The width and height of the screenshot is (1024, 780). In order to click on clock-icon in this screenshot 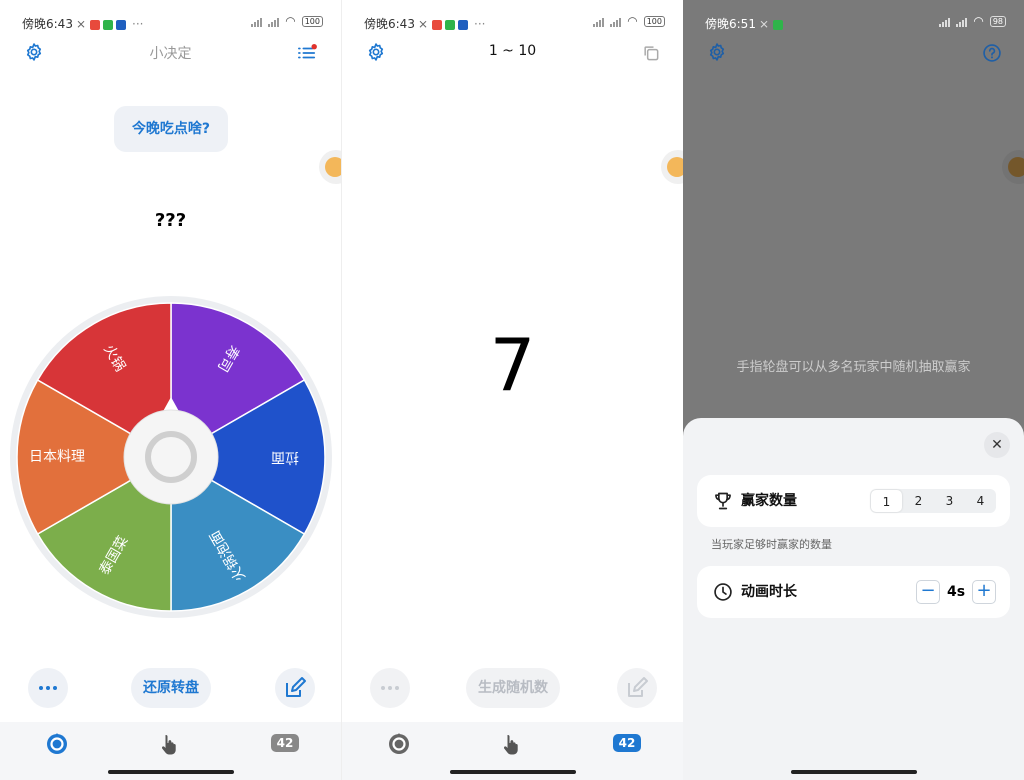, I will do `click(723, 592)`.